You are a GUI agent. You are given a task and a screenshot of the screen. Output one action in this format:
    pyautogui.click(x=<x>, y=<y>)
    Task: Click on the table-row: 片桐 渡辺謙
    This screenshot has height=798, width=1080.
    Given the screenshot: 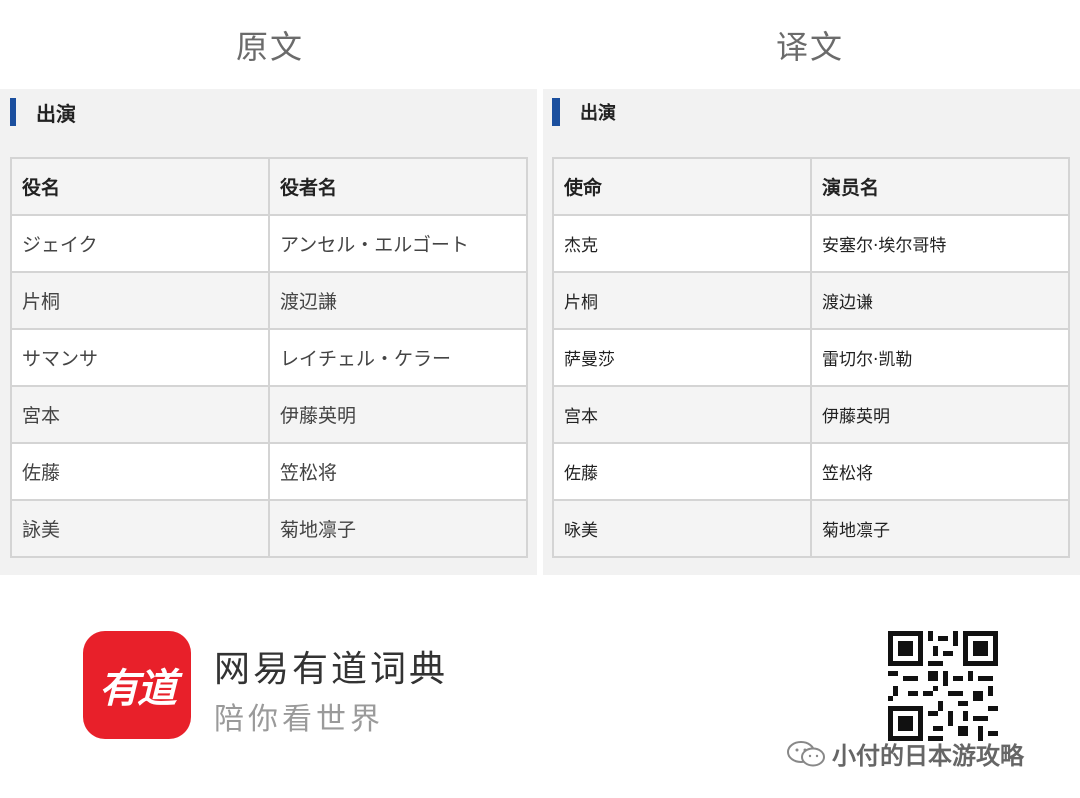 What is the action you would take?
    pyautogui.click(x=269, y=300)
    